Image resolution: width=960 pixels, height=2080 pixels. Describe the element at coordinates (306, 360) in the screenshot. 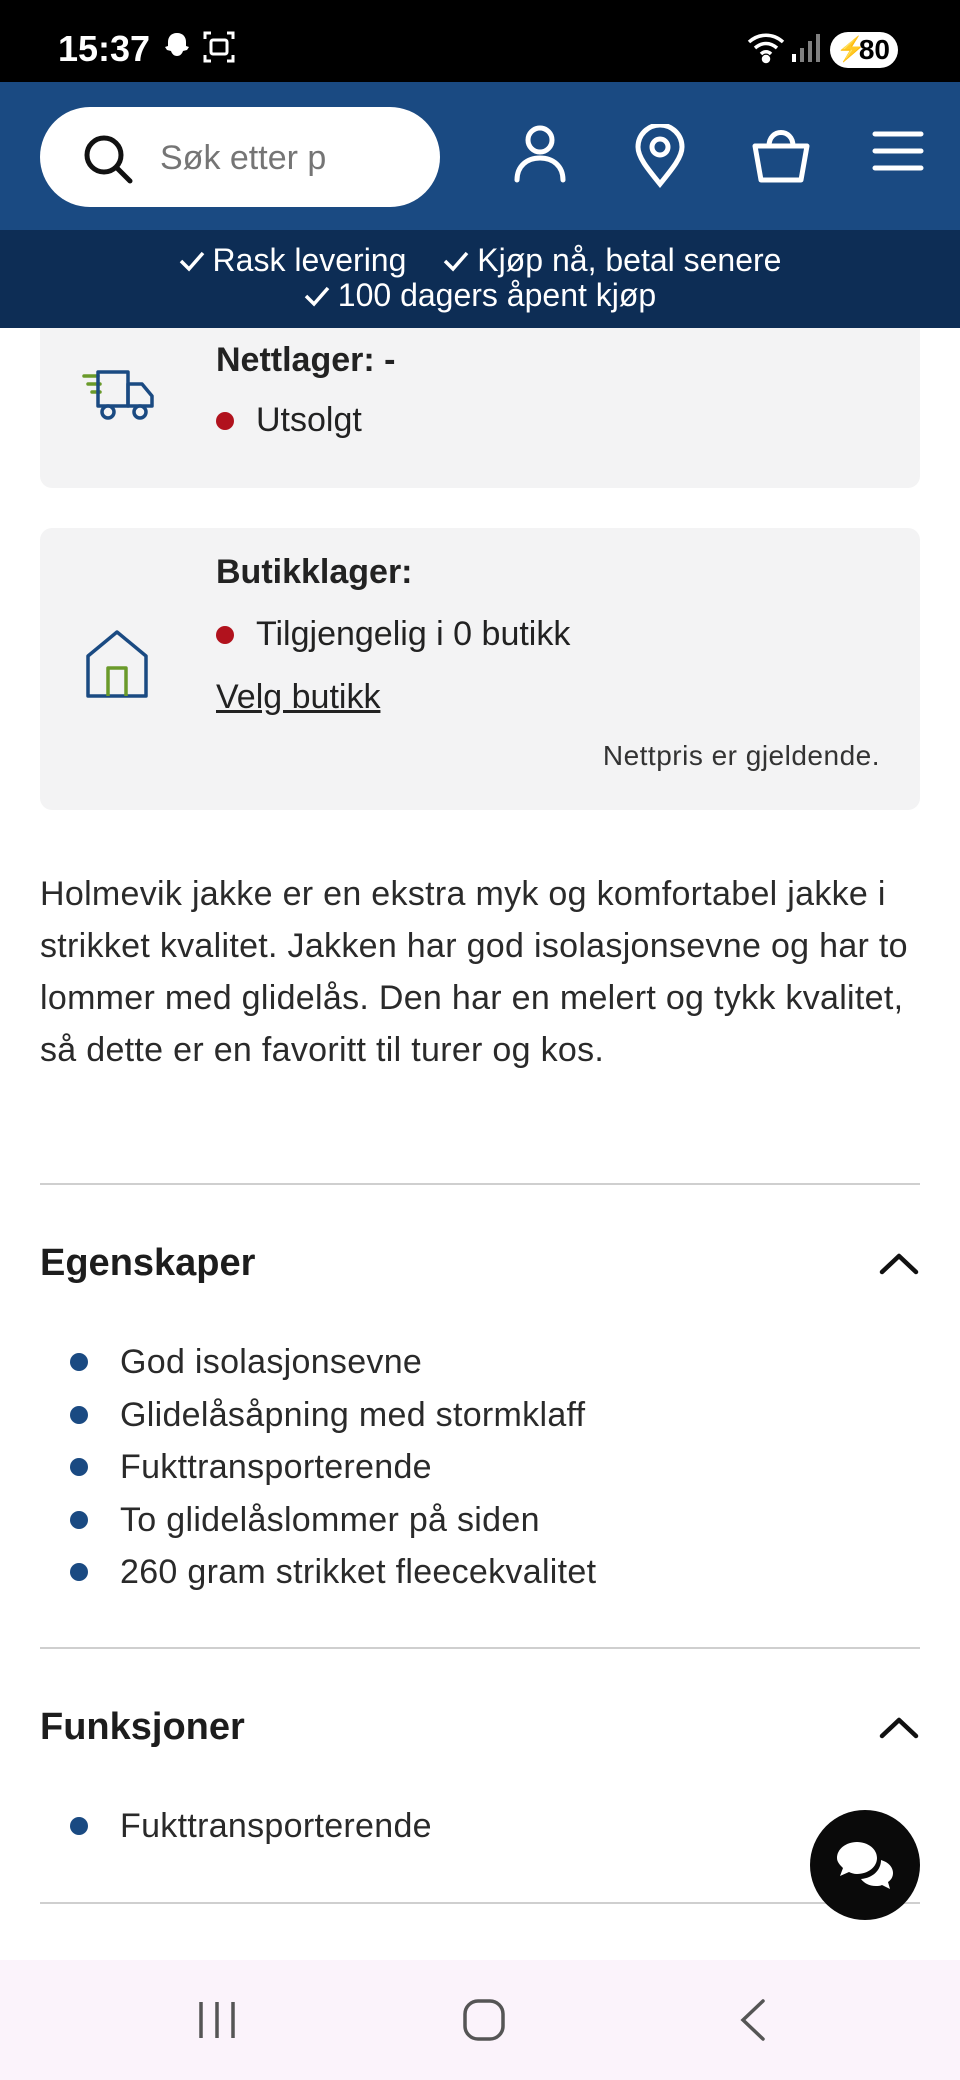

I see `online-stock-title: Nettlager: -` at that location.